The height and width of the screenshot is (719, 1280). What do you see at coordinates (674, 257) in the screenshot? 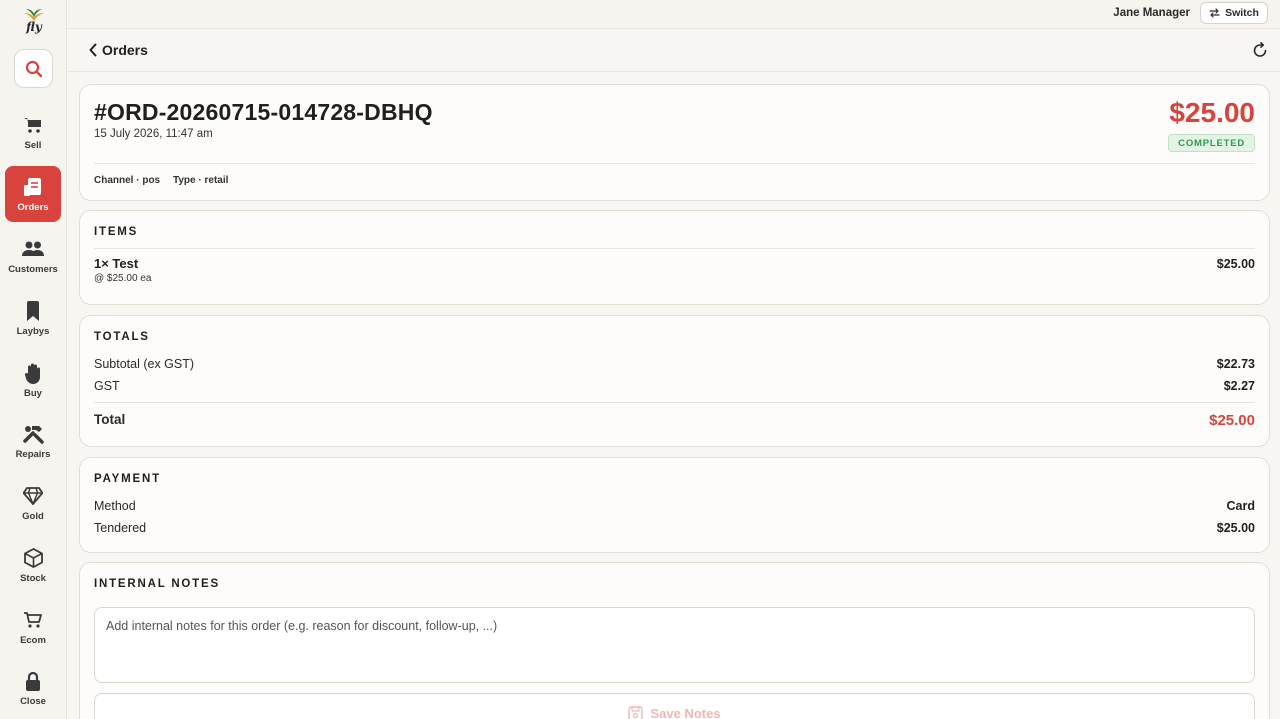
I see `items-card: ITEMS 1× Test @ $25.00 ea $25.00` at bounding box center [674, 257].